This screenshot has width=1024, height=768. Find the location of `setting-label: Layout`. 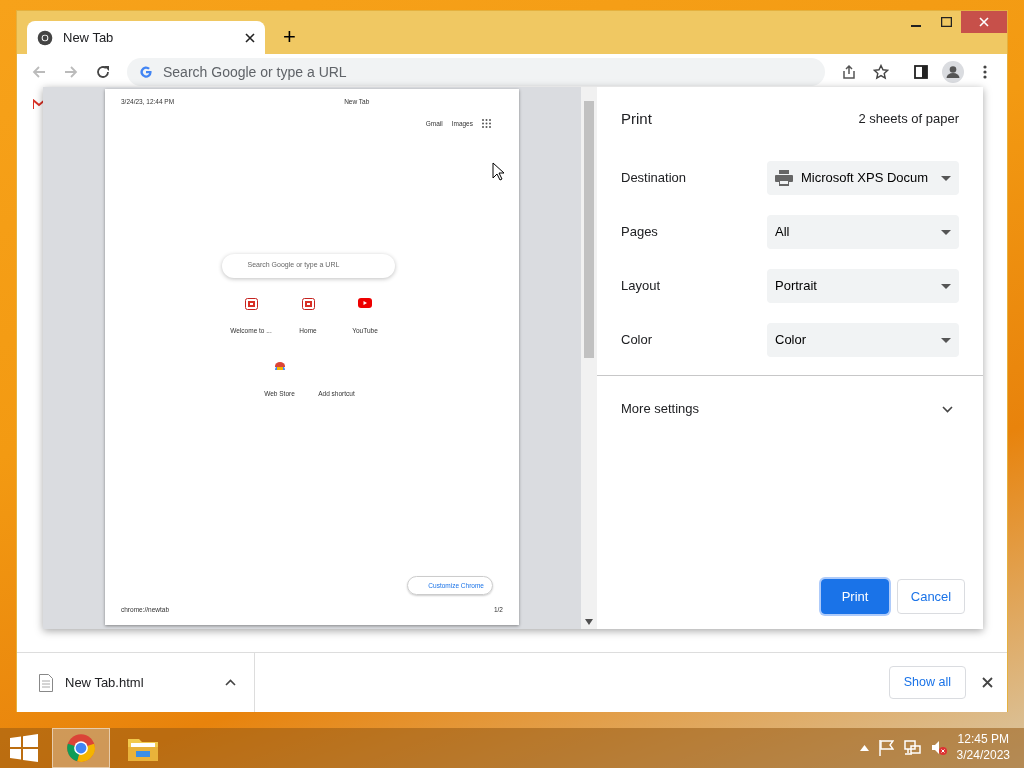

setting-label: Layout is located at coordinates (641, 286).